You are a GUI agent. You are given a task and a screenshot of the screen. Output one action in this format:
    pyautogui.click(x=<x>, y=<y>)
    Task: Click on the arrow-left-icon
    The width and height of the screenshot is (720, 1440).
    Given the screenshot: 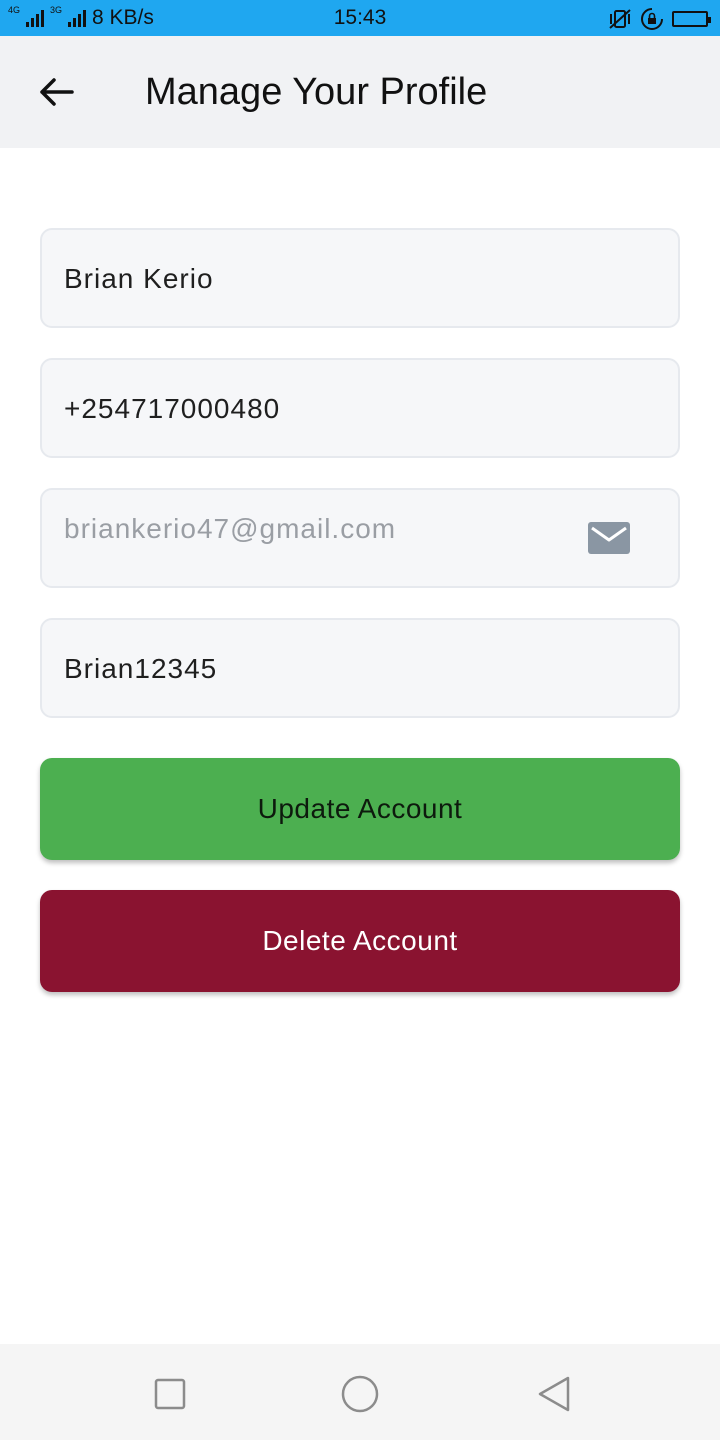 What is the action you would take?
    pyautogui.click(x=57, y=92)
    